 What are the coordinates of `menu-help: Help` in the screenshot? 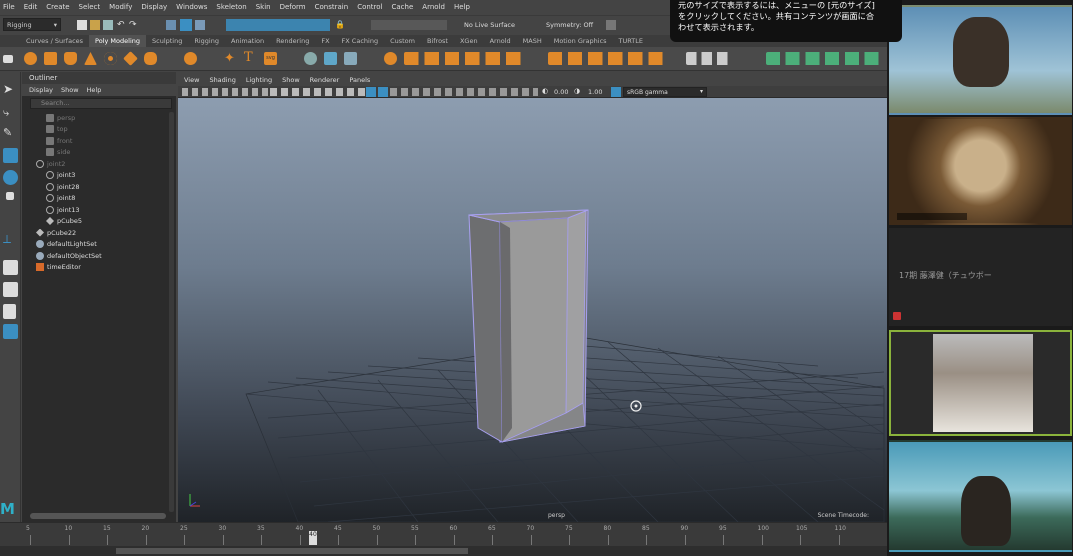 It's located at (462, 7).